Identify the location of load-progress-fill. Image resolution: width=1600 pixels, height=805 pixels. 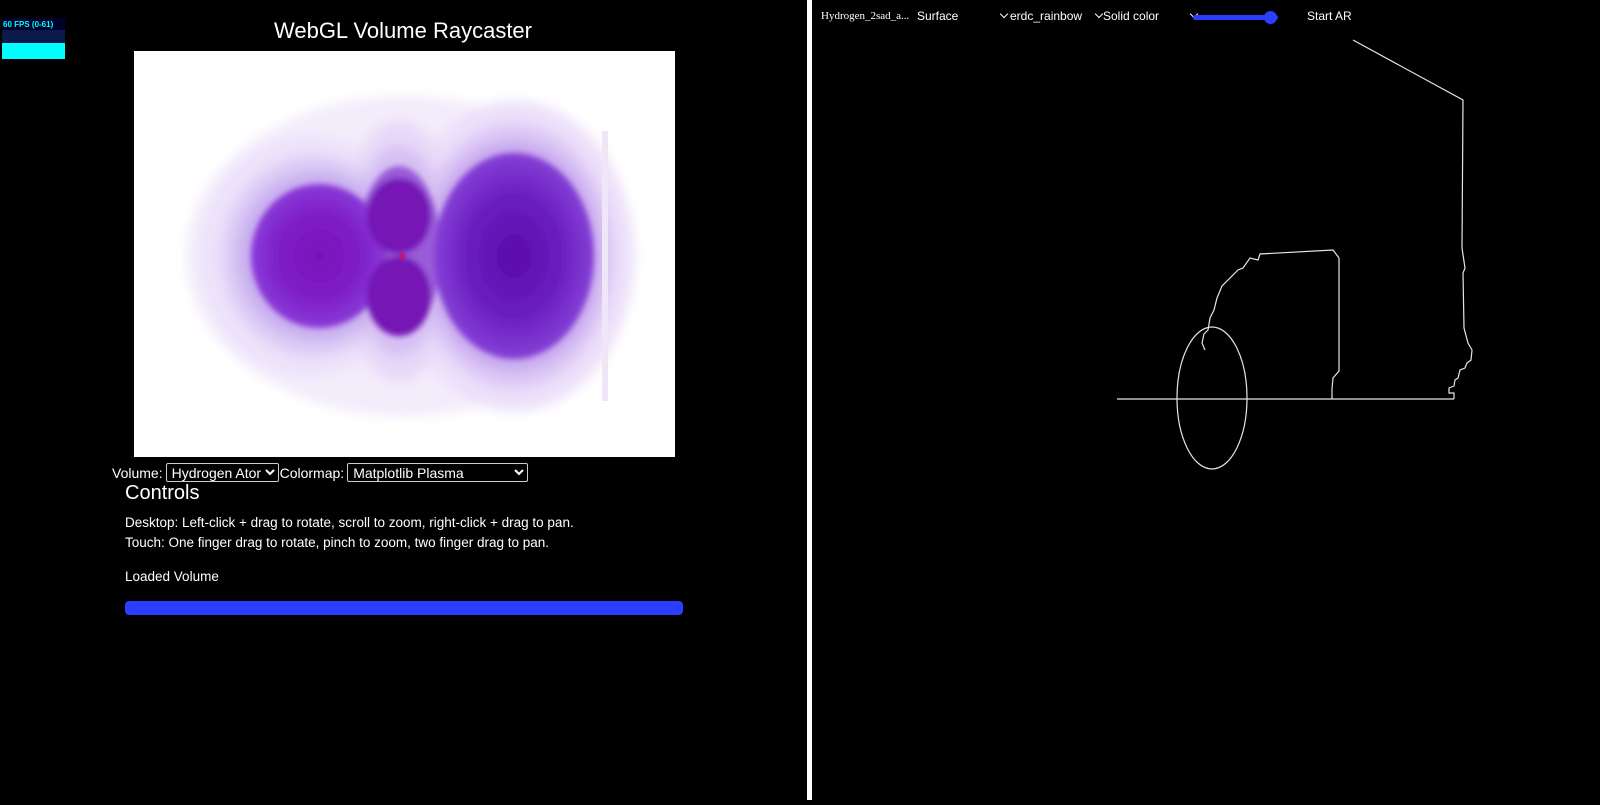
(404, 608).